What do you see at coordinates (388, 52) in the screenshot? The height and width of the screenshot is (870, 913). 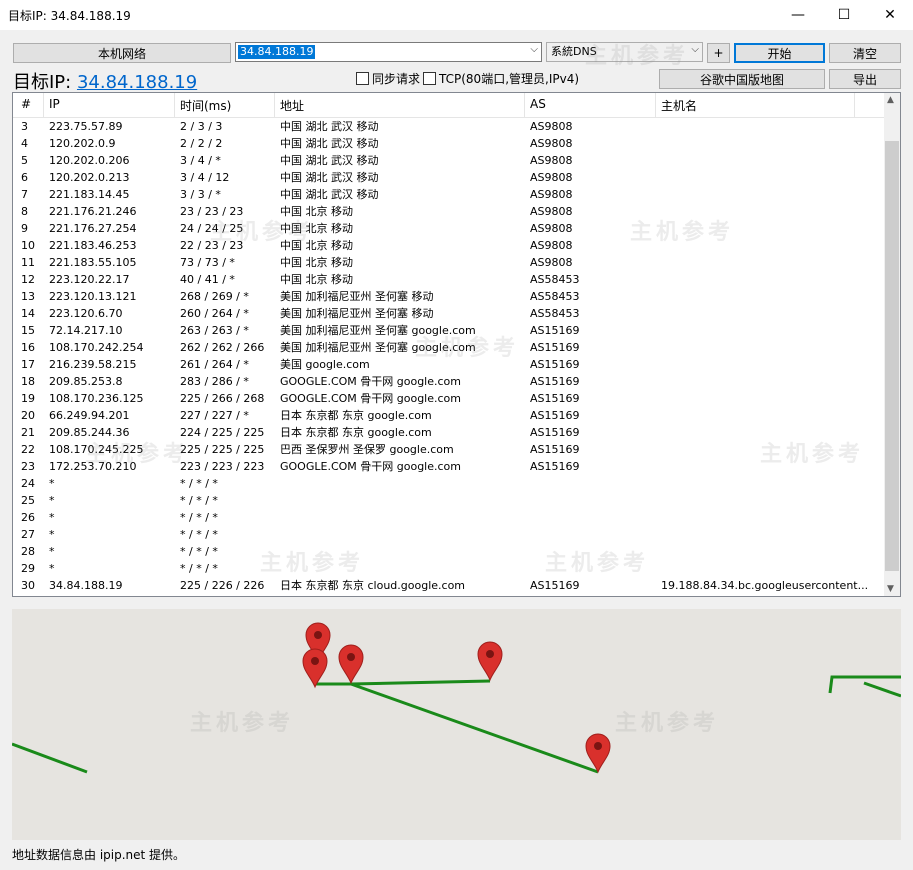 I see `target-ip-combobox: 34.84.188.19 ⌵` at bounding box center [388, 52].